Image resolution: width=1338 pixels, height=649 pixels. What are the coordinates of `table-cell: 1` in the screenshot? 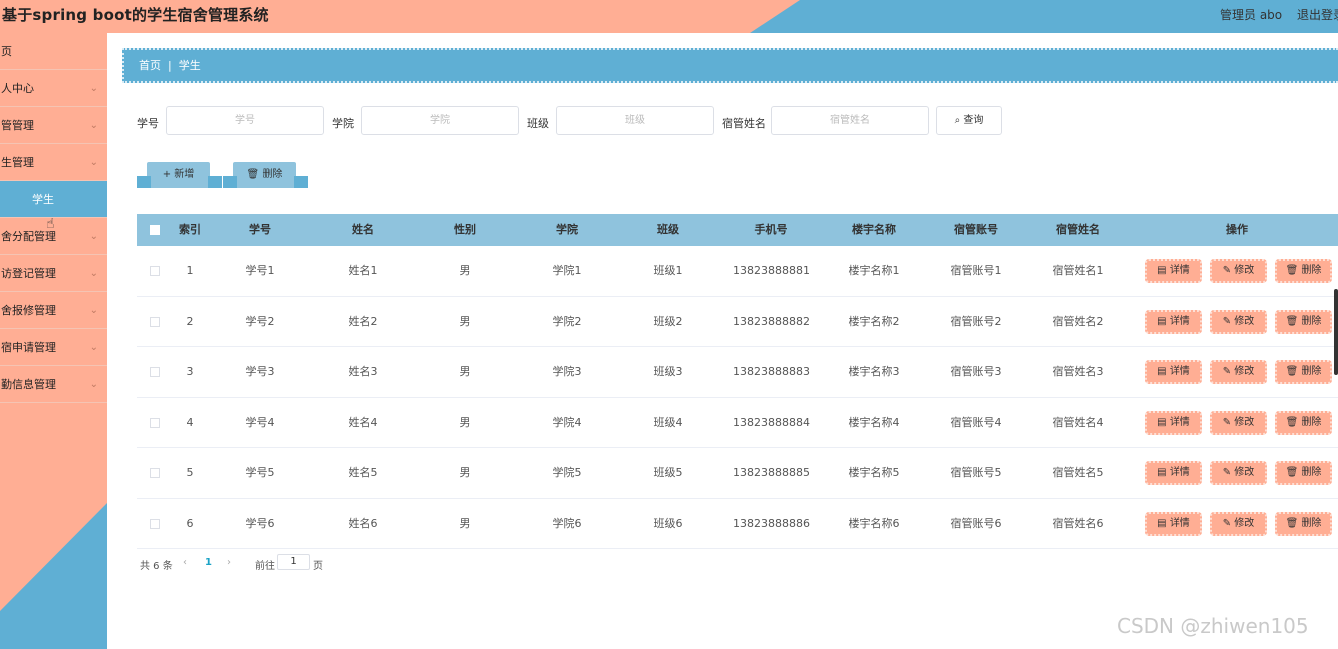 It's located at (190, 270).